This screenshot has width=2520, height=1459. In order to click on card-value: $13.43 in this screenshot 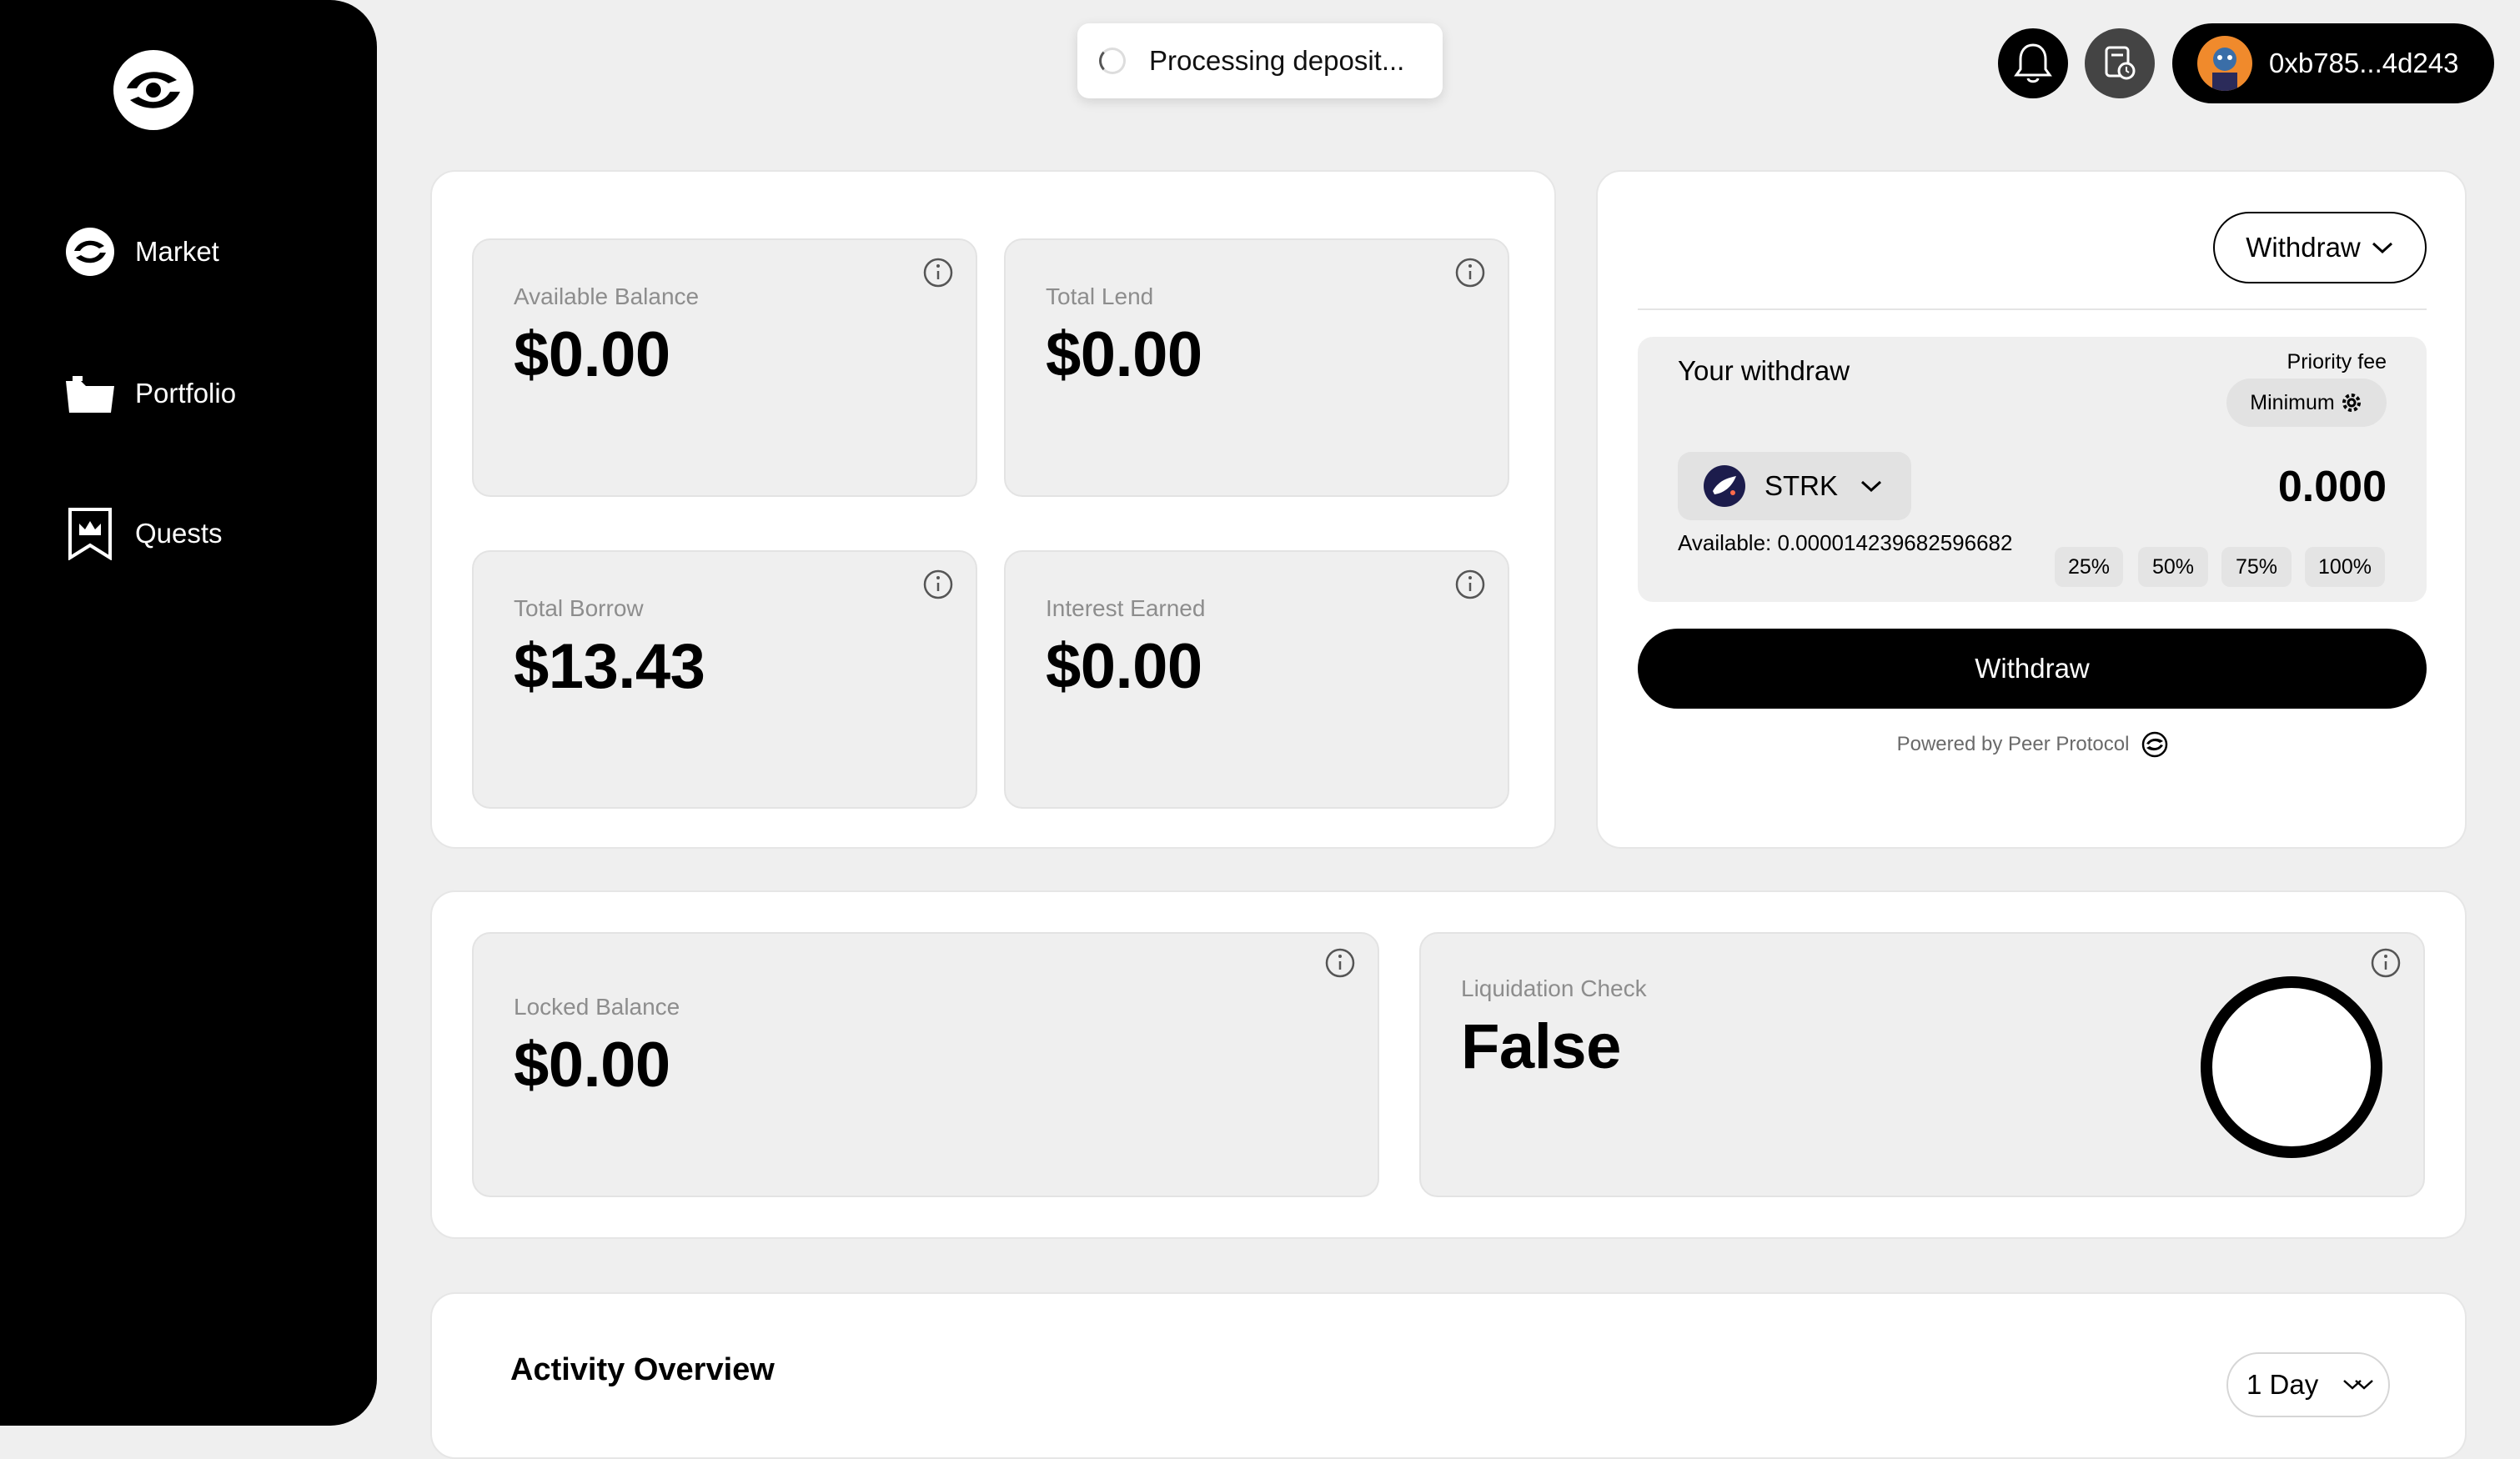, I will do `click(609, 666)`.